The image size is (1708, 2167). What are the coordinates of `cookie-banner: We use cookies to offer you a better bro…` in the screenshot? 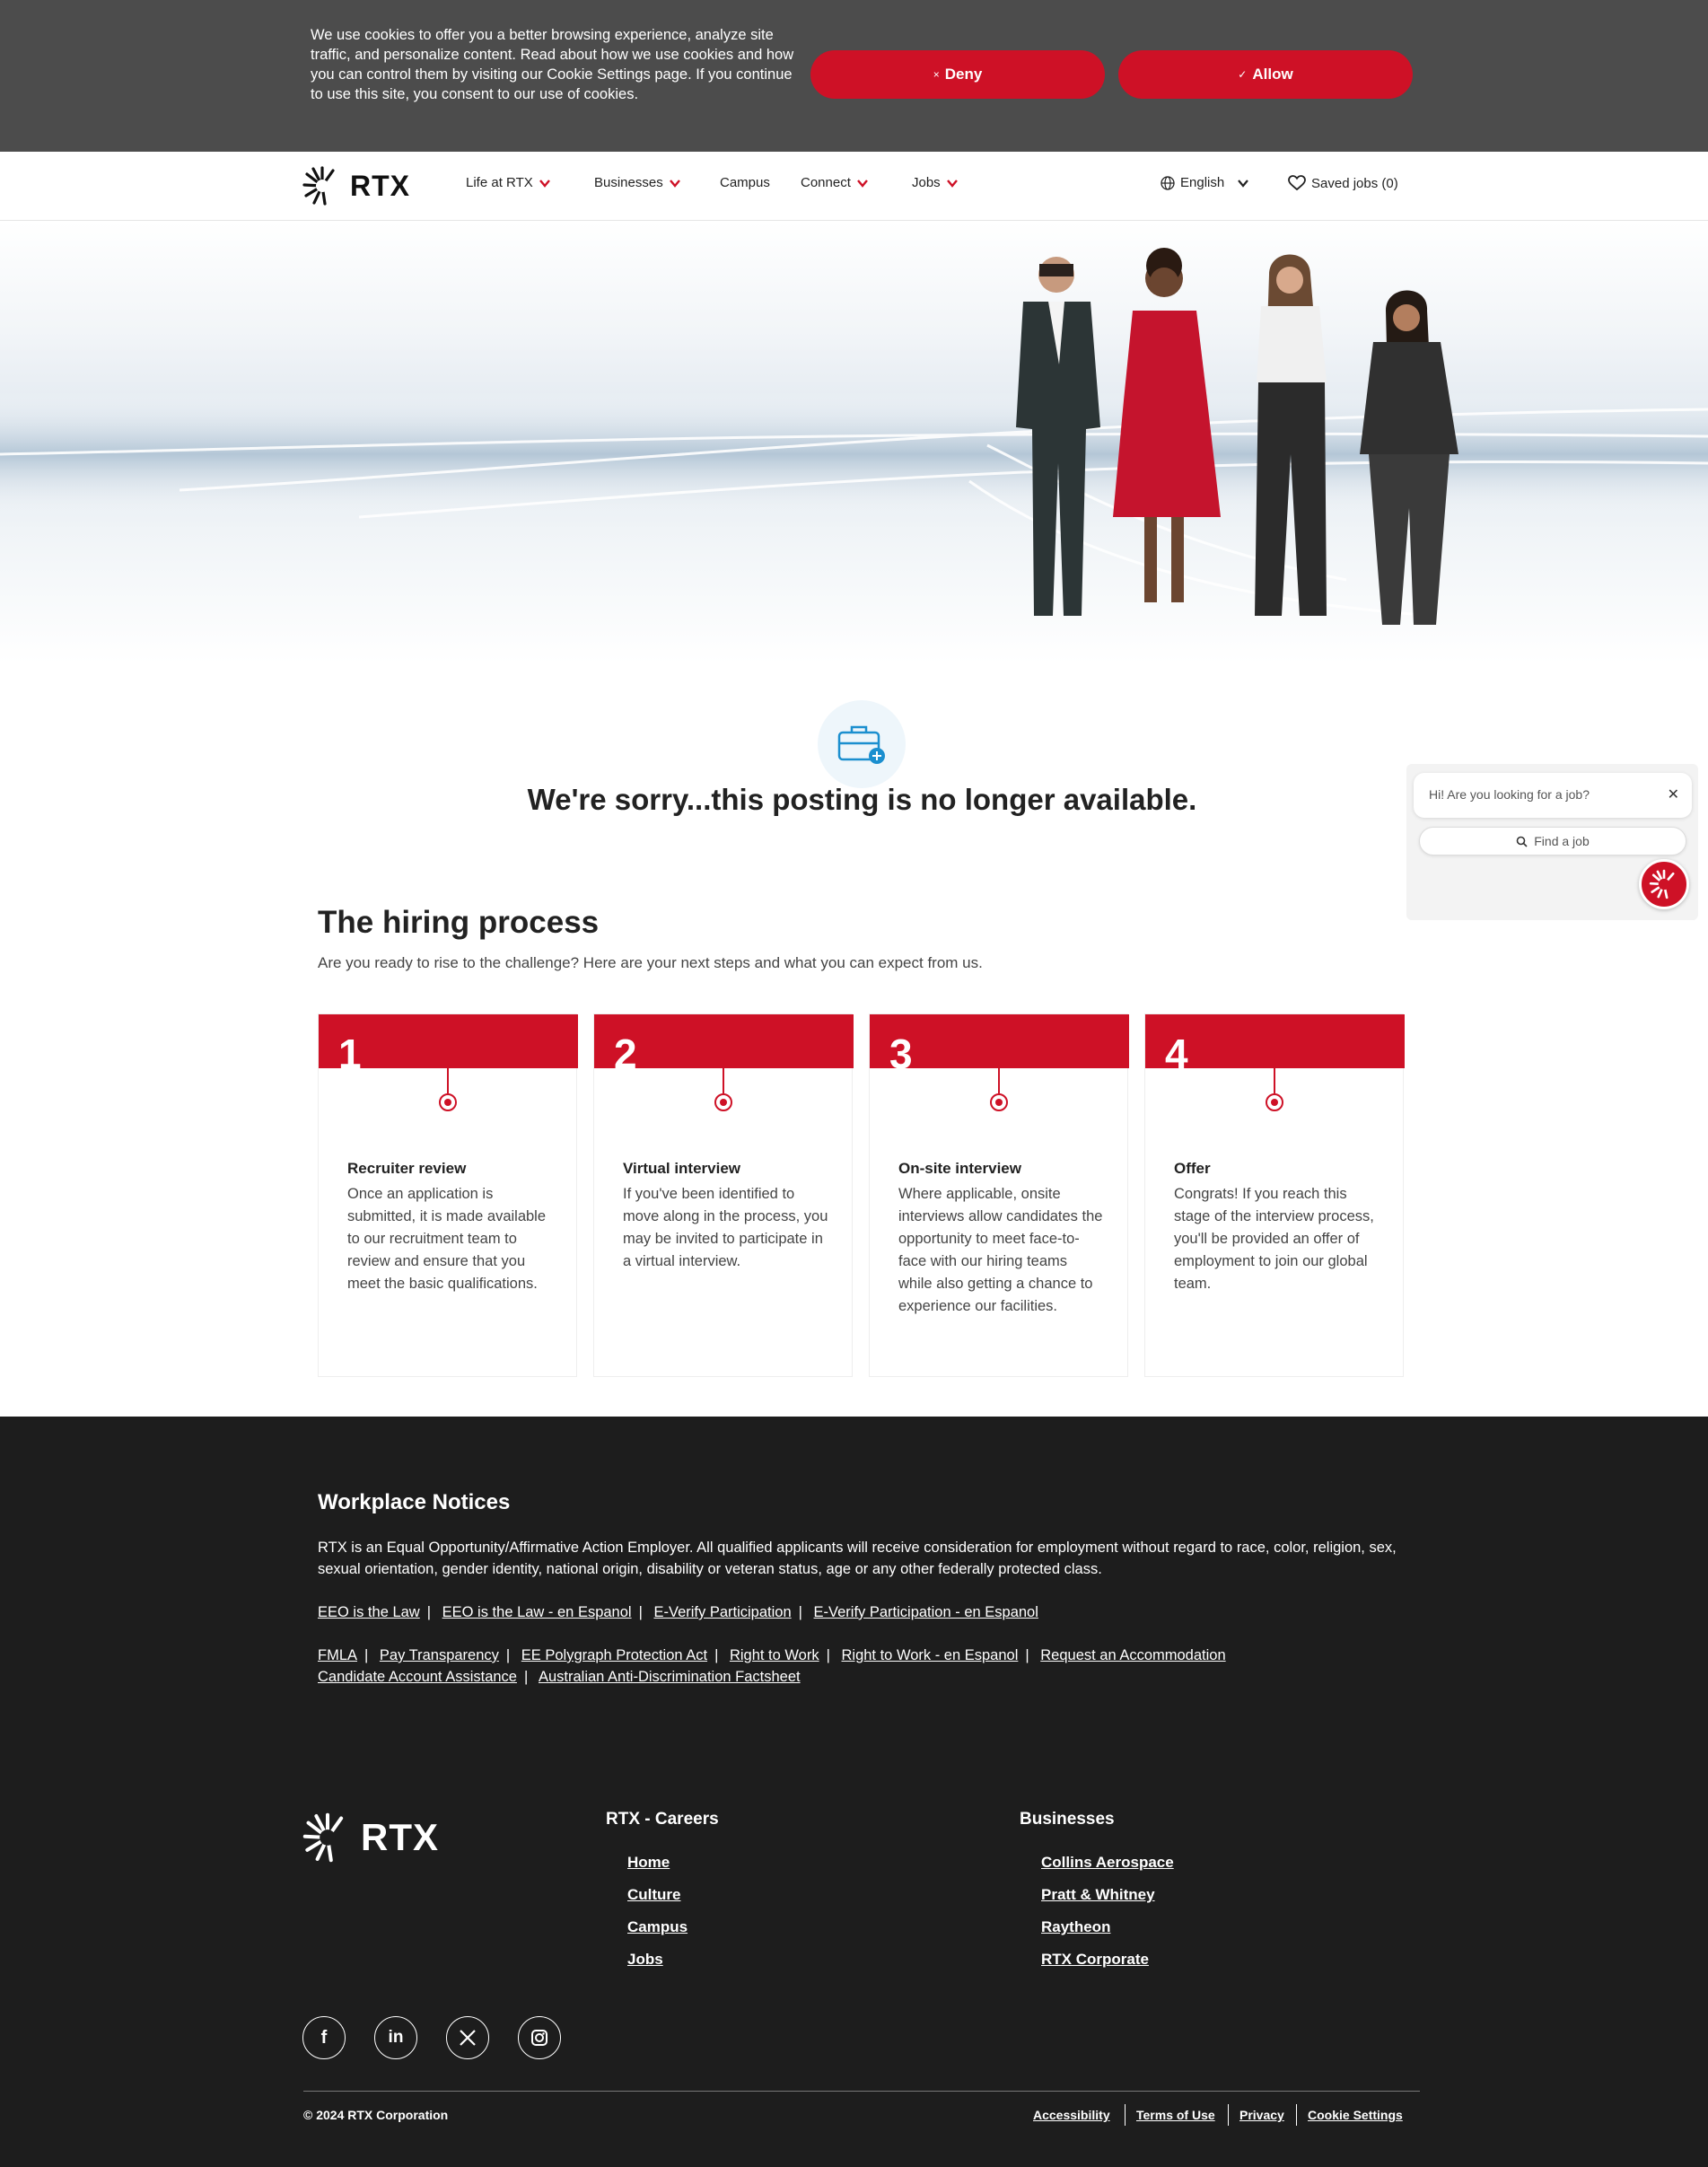 It's located at (854, 76).